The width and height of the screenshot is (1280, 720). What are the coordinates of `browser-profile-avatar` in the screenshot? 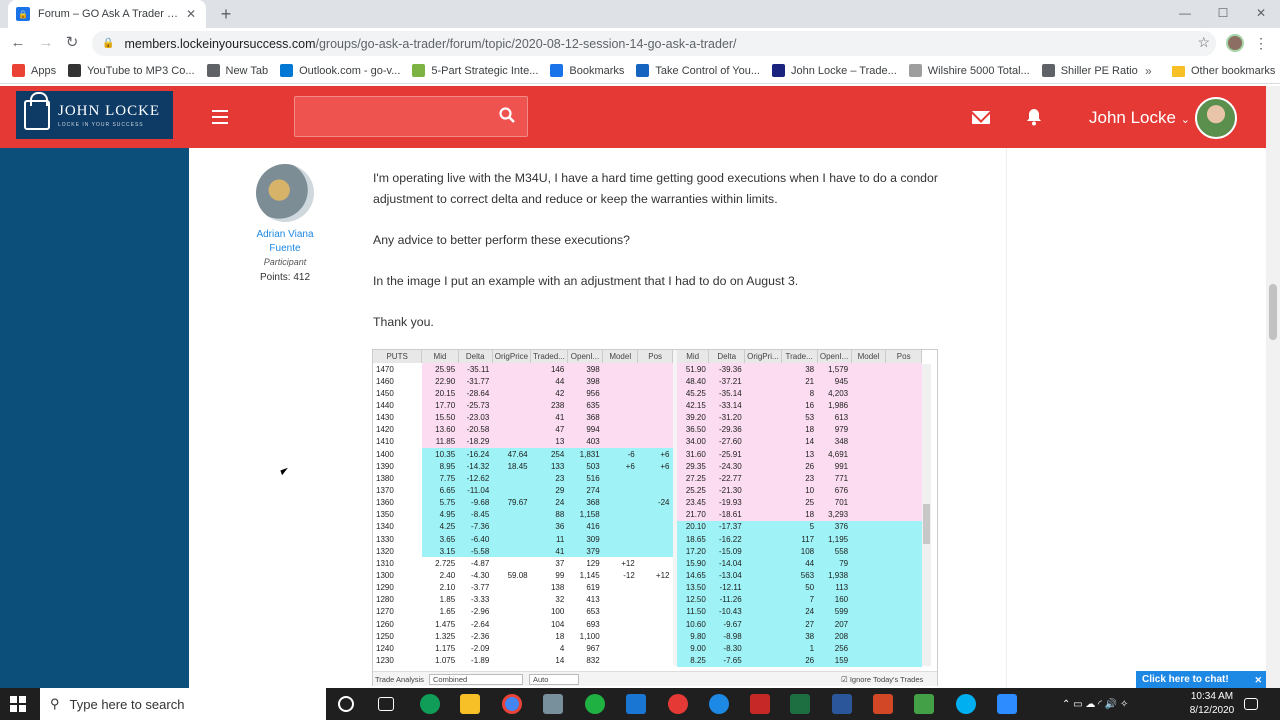 It's located at (1235, 43).